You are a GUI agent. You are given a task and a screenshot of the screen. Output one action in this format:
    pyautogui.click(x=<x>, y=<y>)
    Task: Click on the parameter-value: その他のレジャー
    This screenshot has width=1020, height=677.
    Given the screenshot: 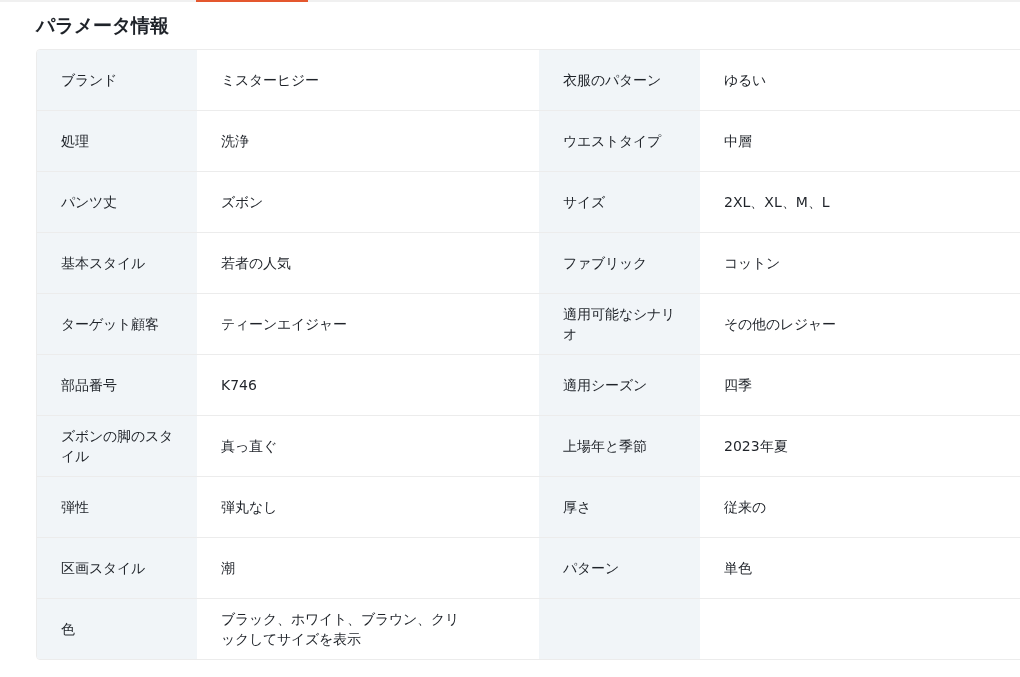 What is the action you would take?
    pyautogui.click(x=780, y=324)
    